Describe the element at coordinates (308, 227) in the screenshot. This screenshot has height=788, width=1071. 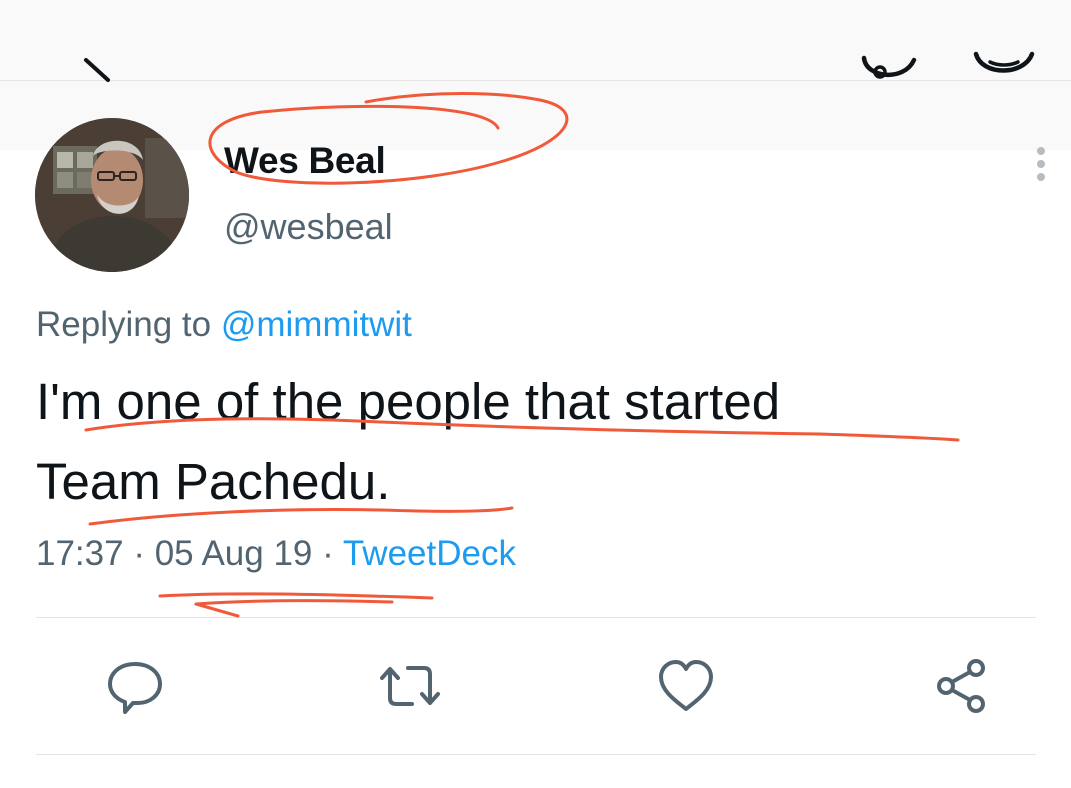
I see `author-handle: @wesbeal` at that location.